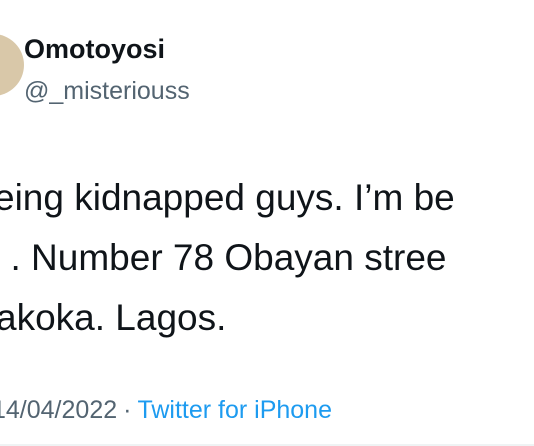 The width and height of the screenshot is (534, 446). What do you see at coordinates (94, 49) in the screenshot?
I see `author-display-name: Omotoyosi` at bounding box center [94, 49].